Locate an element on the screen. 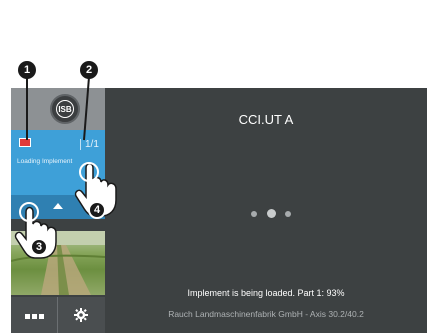 This screenshot has width=427, height=333. page-count: 1/1 is located at coordinates (89, 144).